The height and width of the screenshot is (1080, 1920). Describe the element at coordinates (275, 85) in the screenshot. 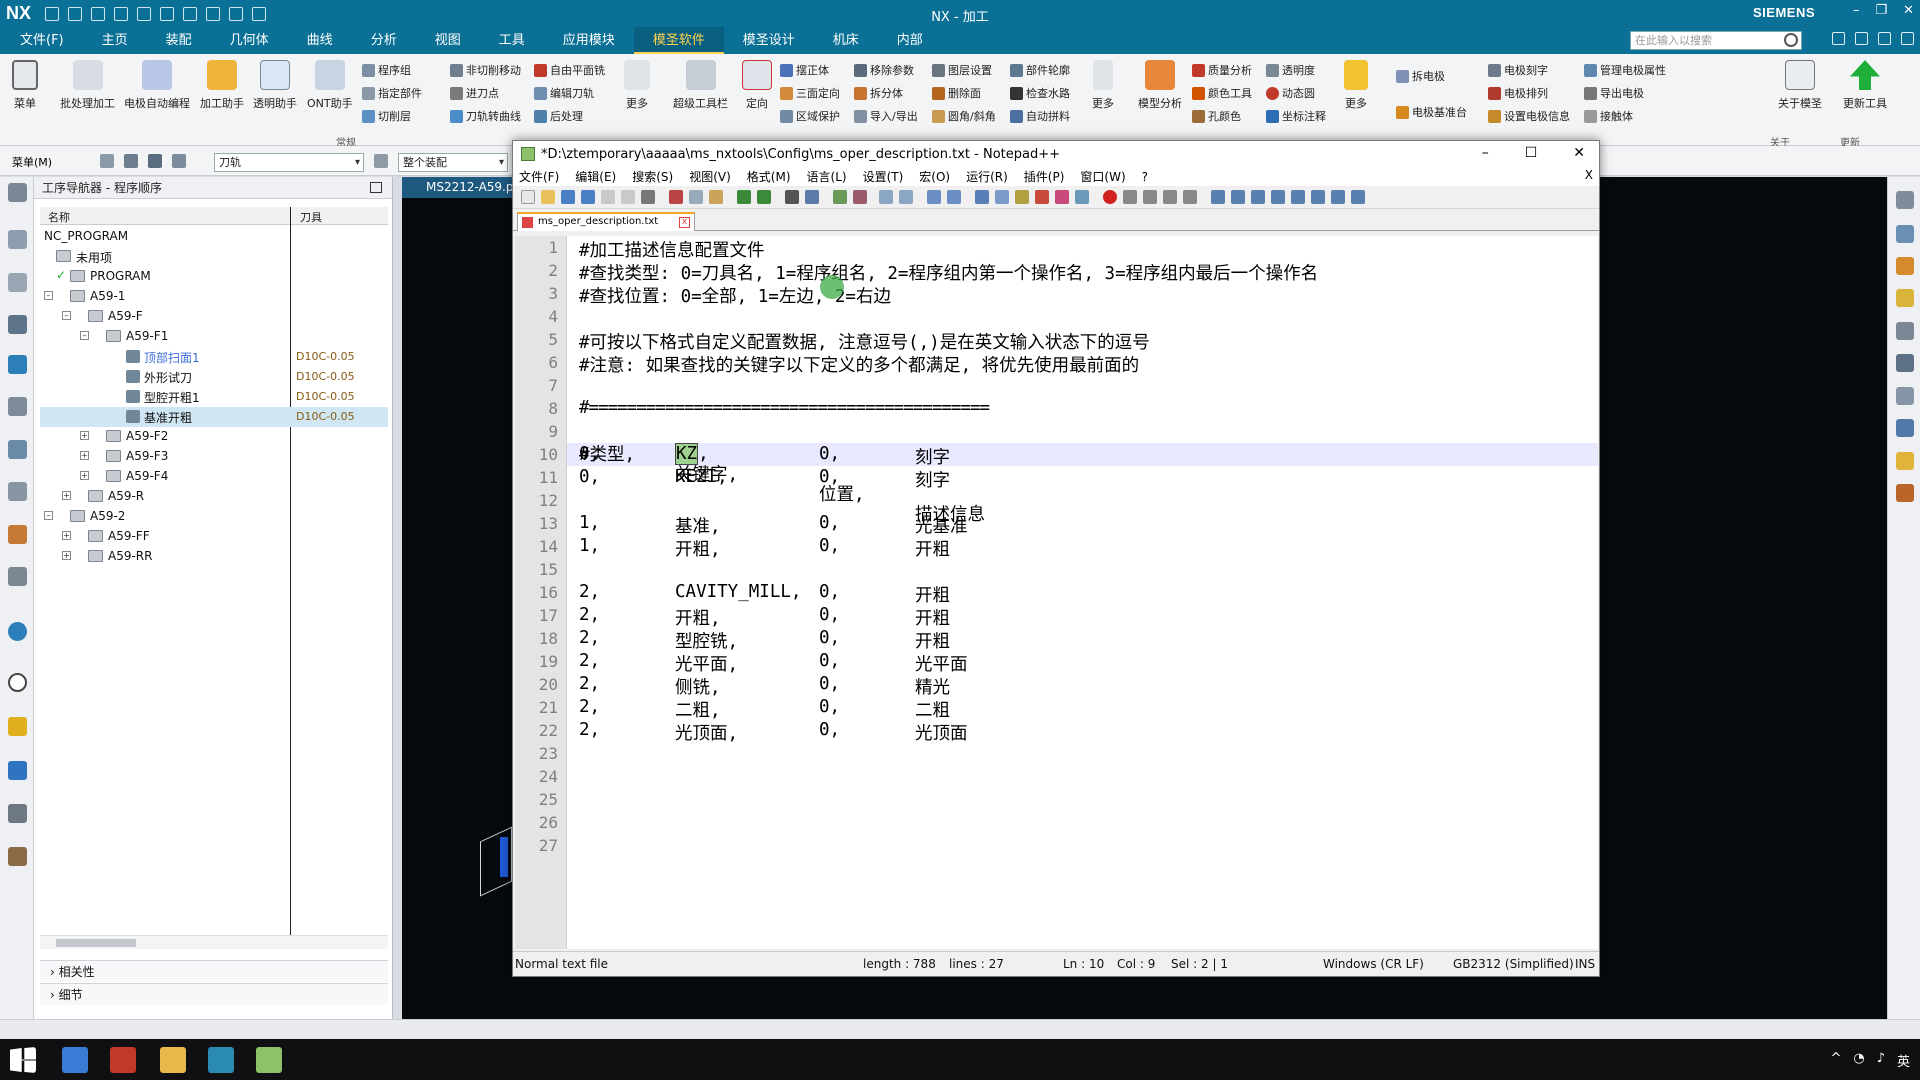

I see `transparent-assistant-button: 透明助手` at that location.